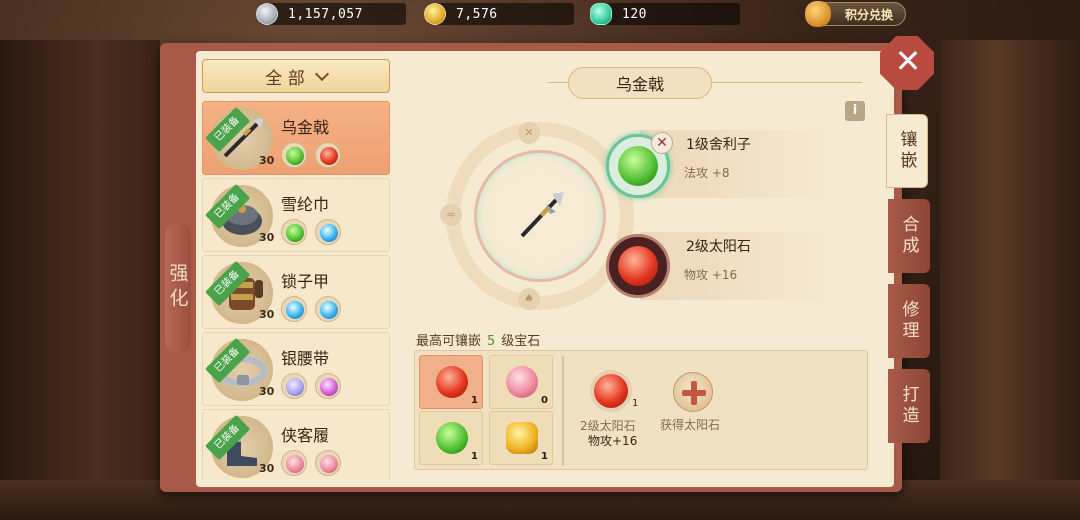 Image resolution: width=1080 pixels, height=520 pixels. What do you see at coordinates (305, 435) in the screenshot?
I see `item-name: 侠客履` at bounding box center [305, 435].